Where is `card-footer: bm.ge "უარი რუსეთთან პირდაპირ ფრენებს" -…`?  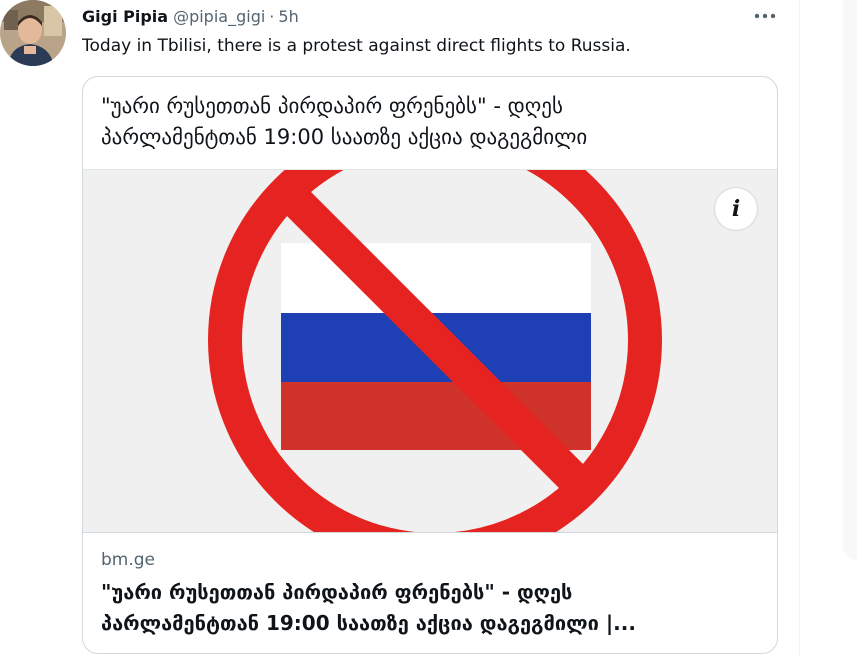
card-footer: bm.ge "უარი რუსეთთან პირდაპირ ფრენებს" -… is located at coordinates (430, 593).